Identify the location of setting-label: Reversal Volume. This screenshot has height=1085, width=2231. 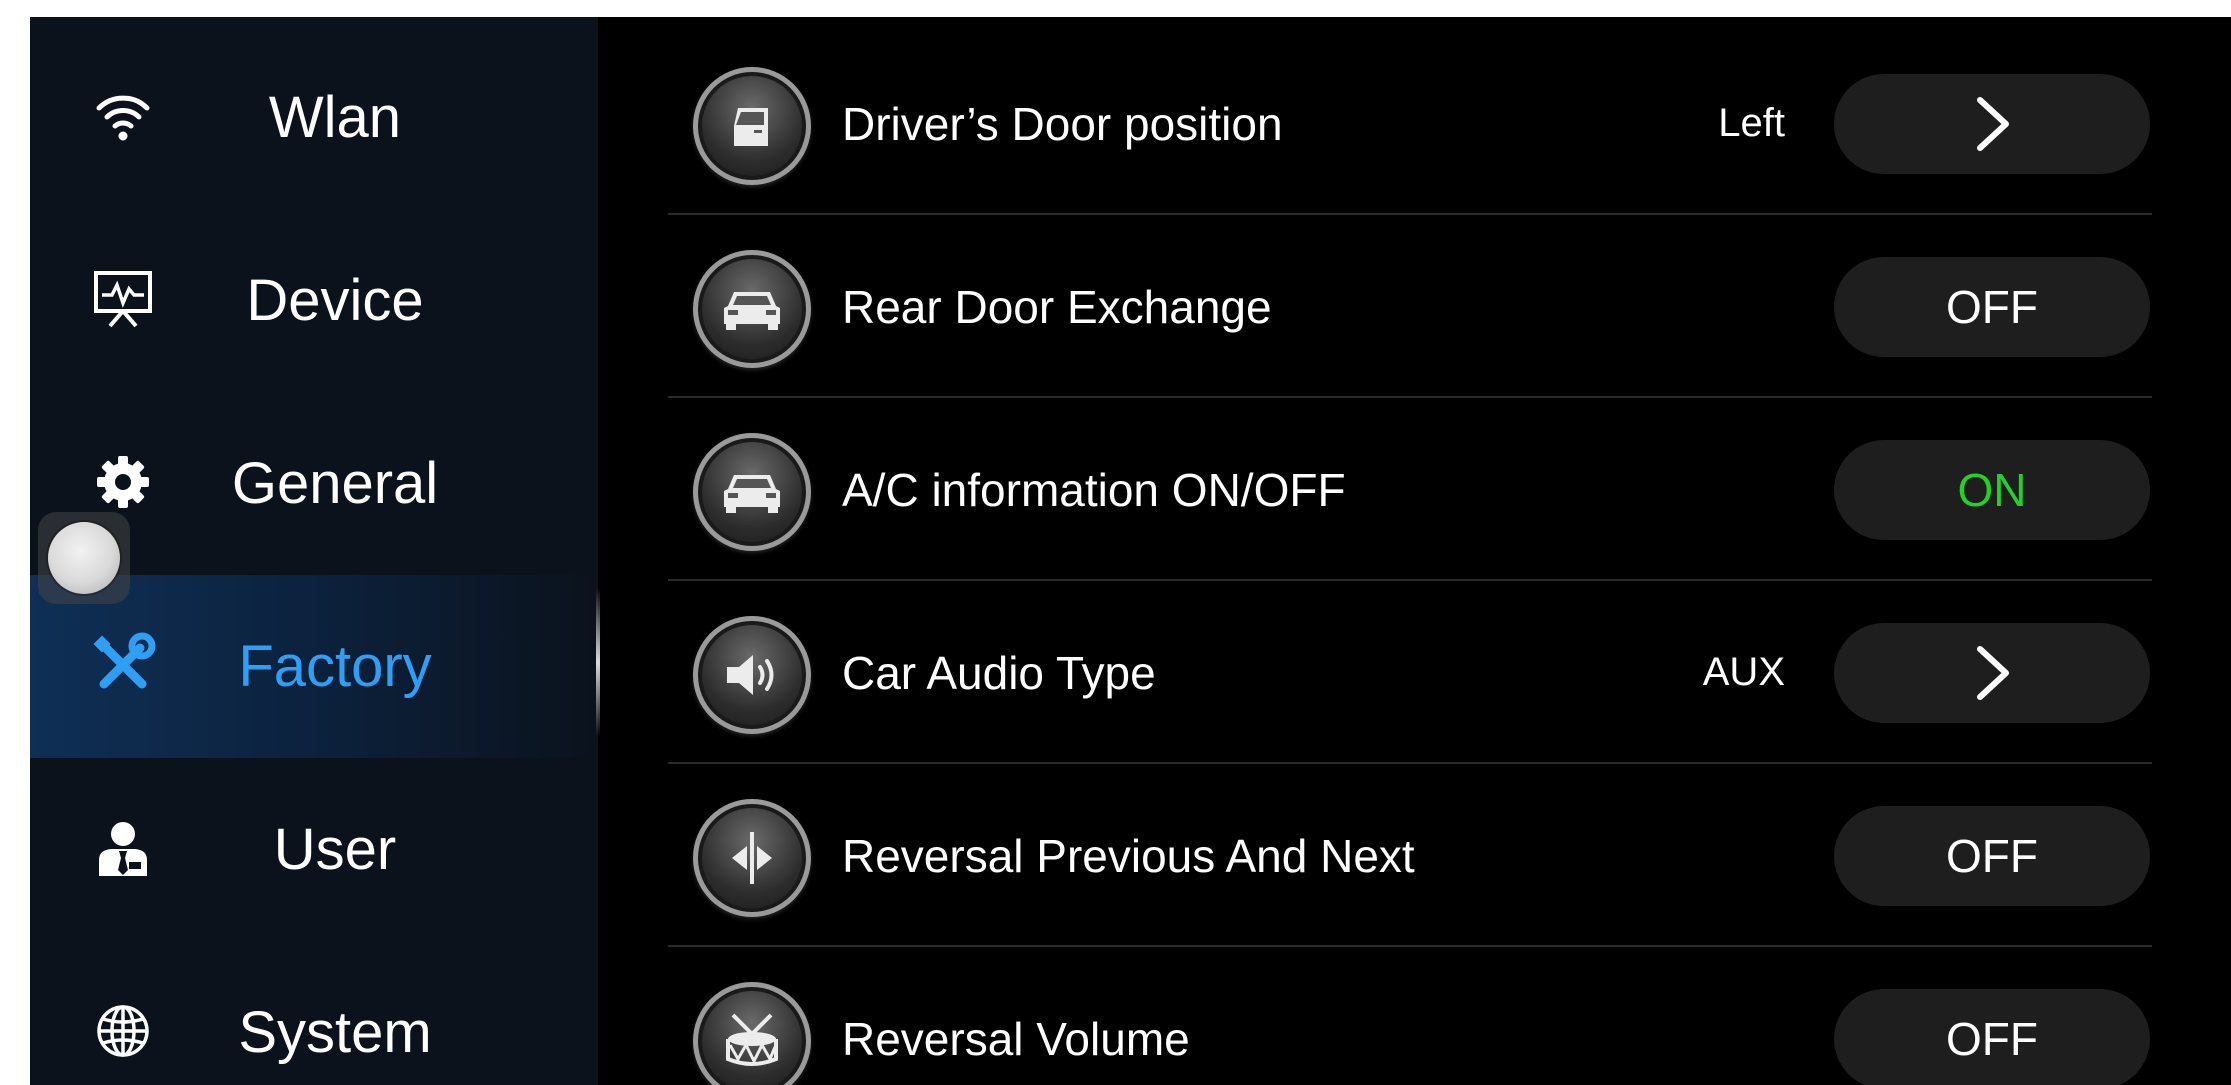
(1016, 1038).